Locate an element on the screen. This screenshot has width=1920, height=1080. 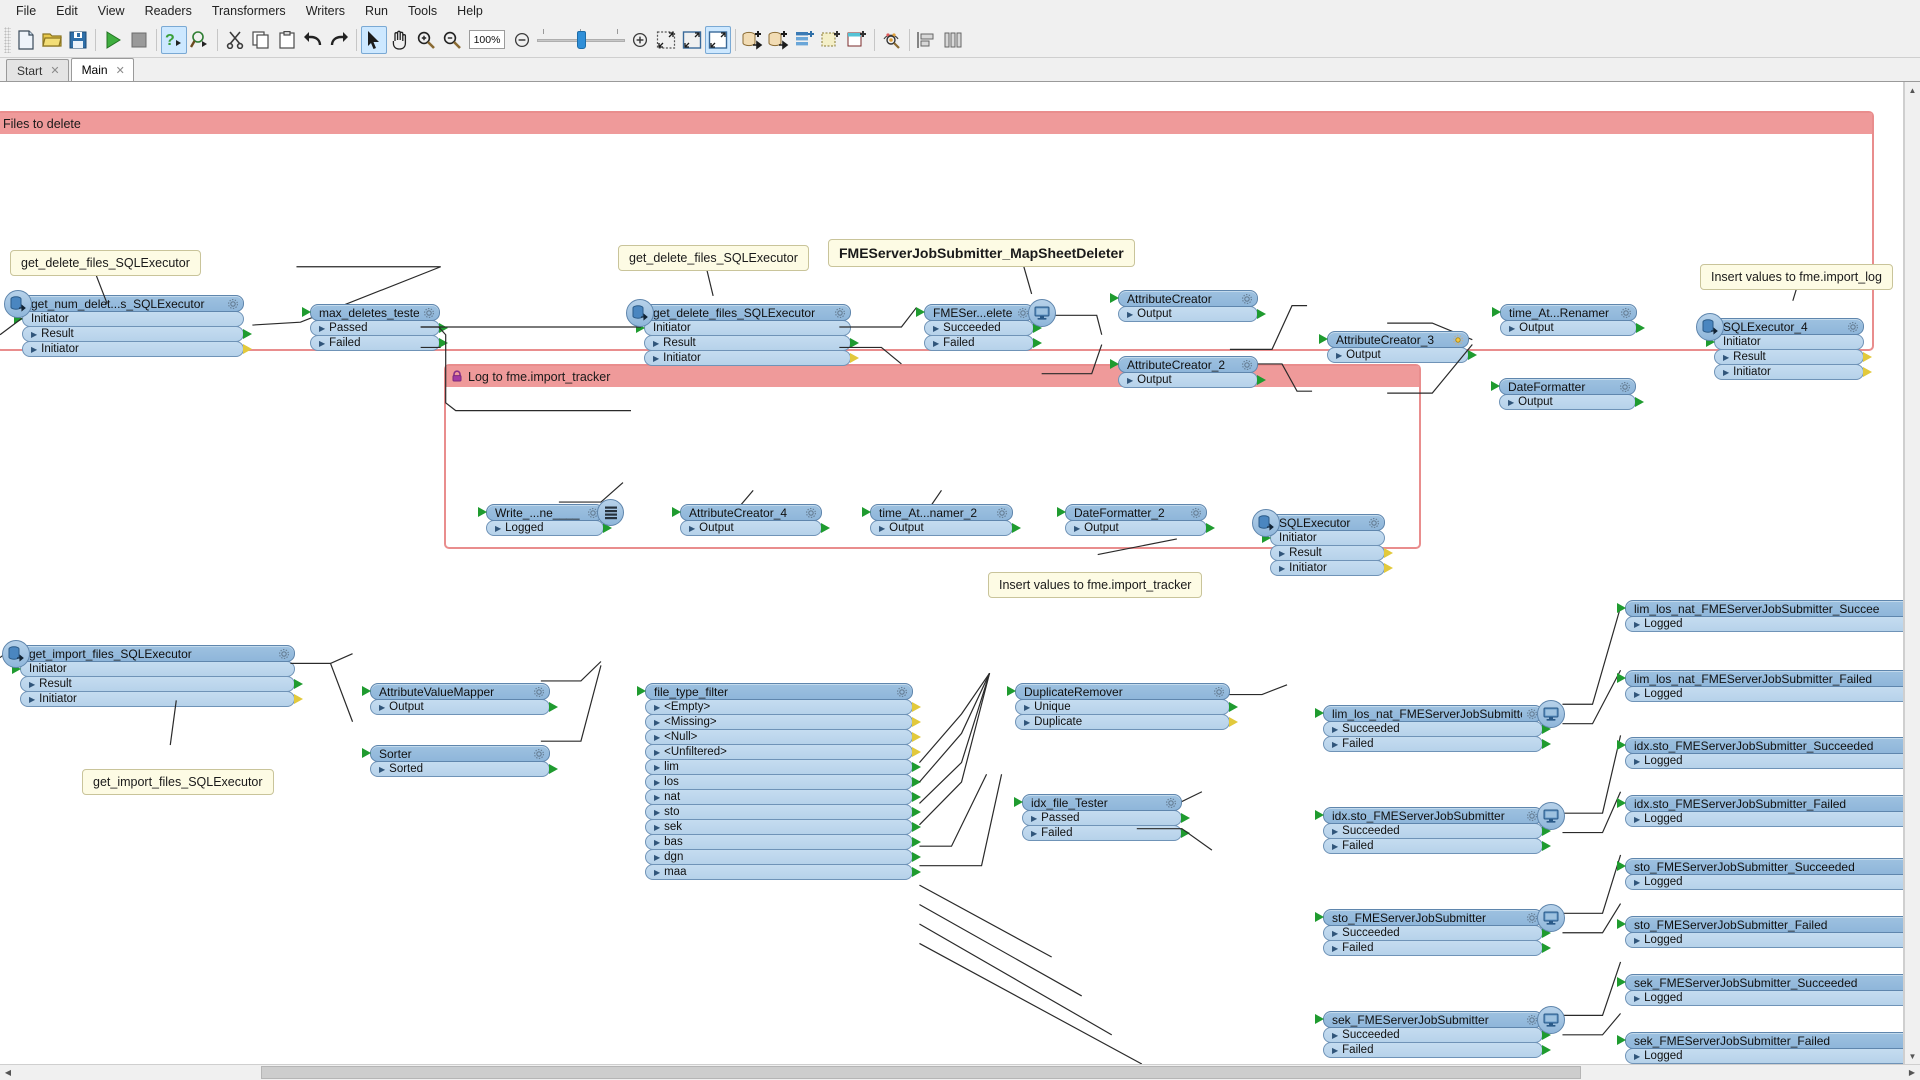
fit-all-icon is located at coordinates (718, 39).